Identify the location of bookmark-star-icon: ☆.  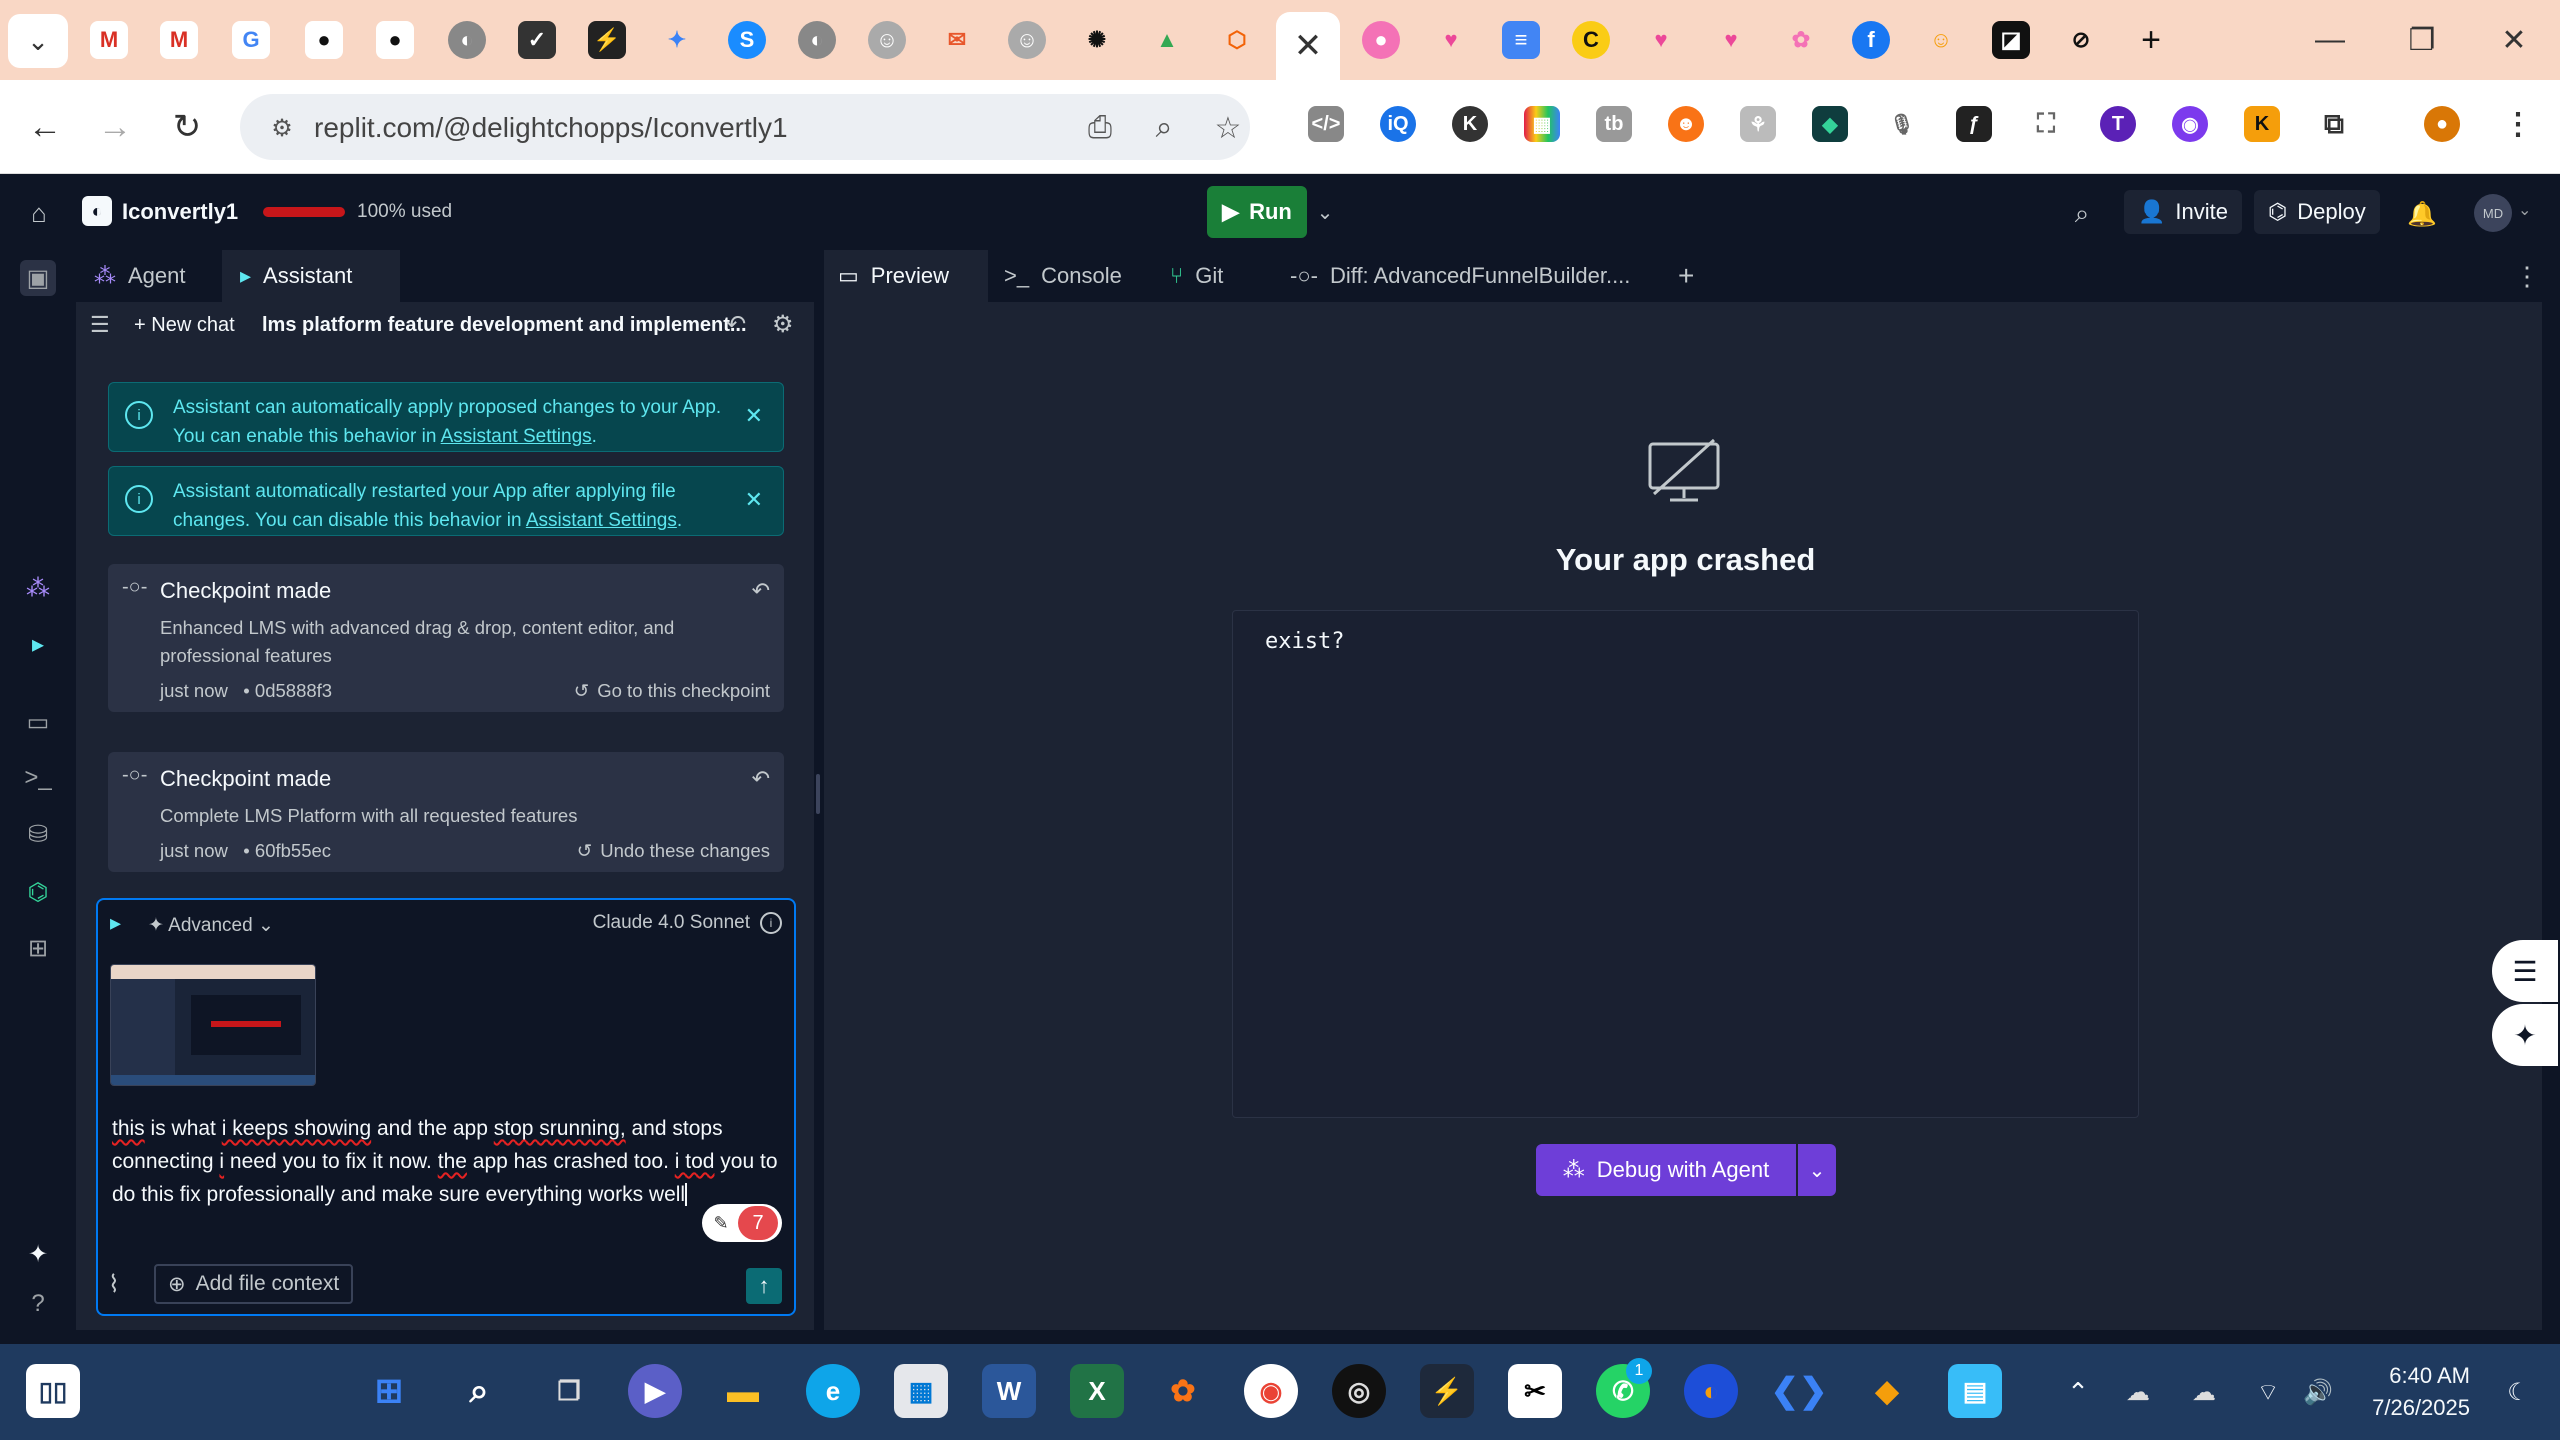
(1228, 128).